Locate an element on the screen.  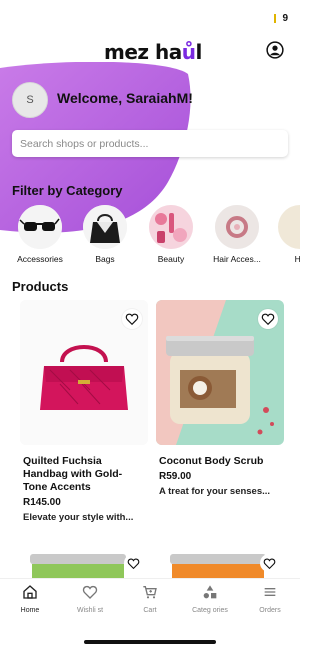
hair-accessory-icon is located at coordinates (237, 227).